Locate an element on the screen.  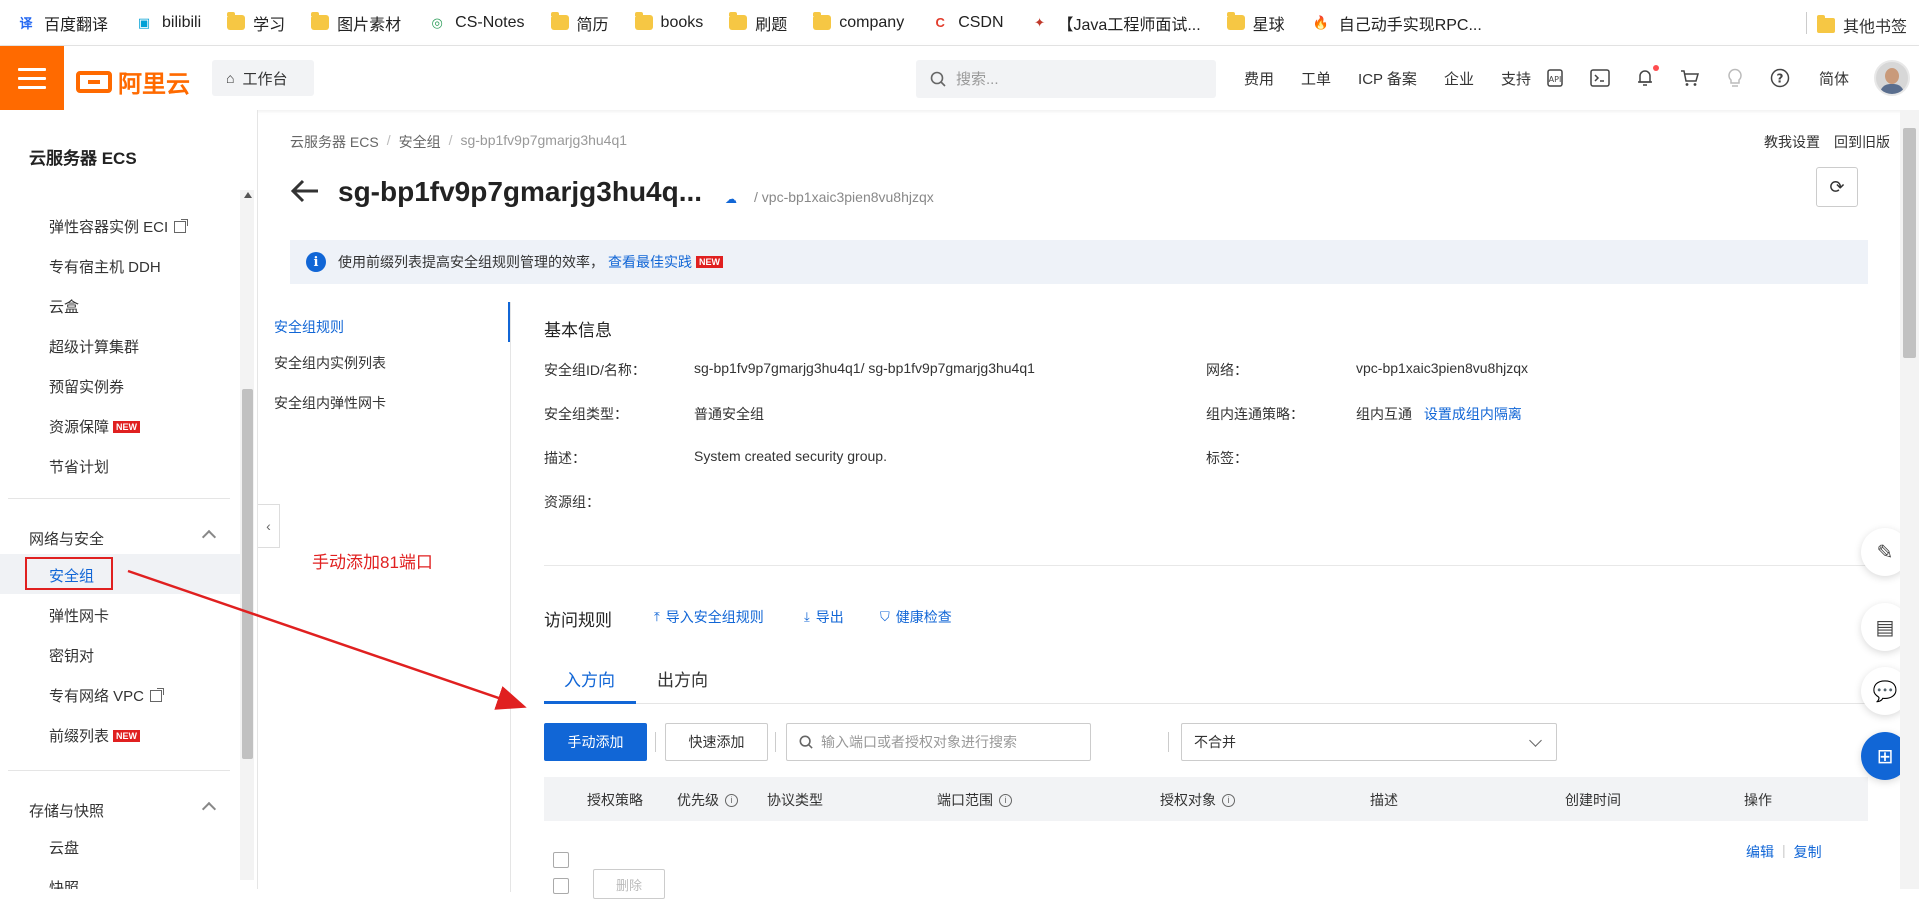
apps-icon: ⊞ is located at coordinates (1885, 756).